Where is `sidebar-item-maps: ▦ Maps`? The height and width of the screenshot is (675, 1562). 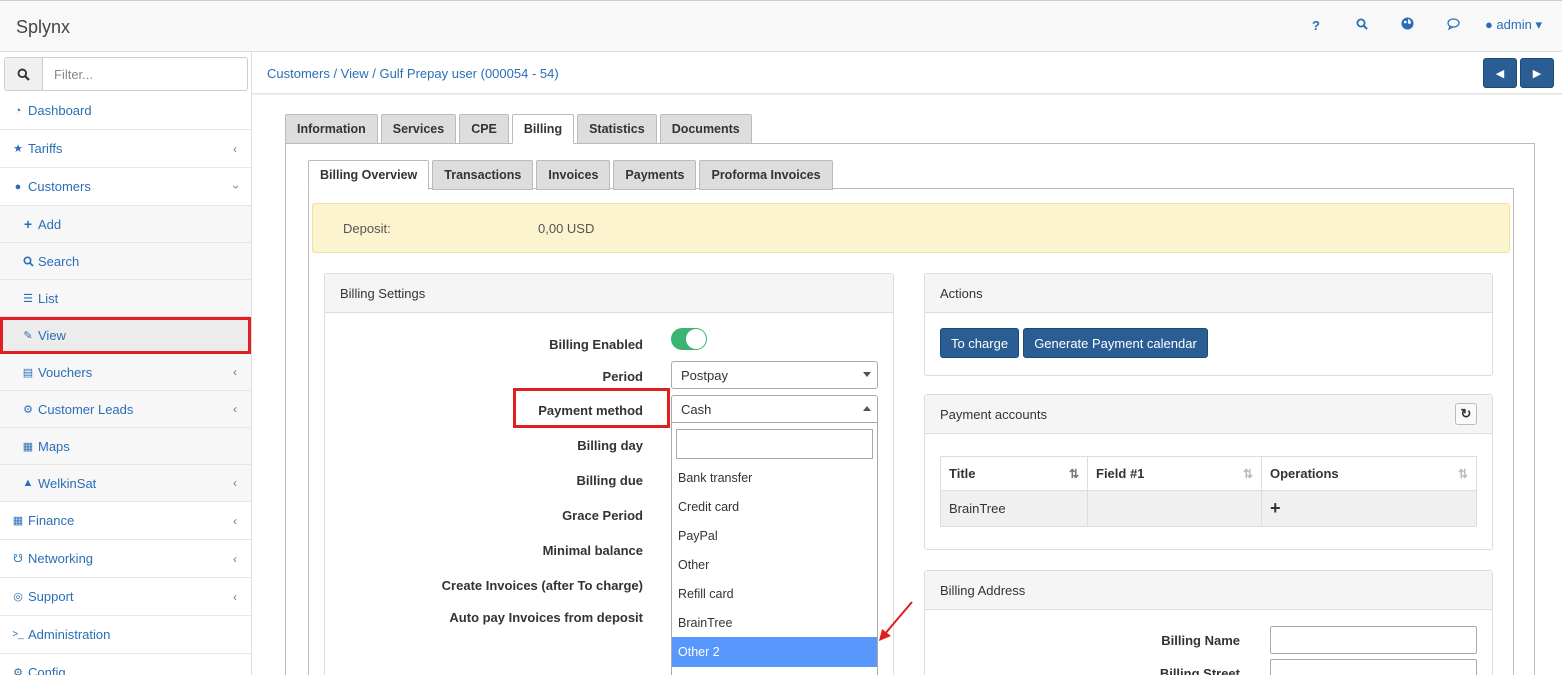
sidebar-item-maps: ▦ Maps is located at coordinates (125, 446).